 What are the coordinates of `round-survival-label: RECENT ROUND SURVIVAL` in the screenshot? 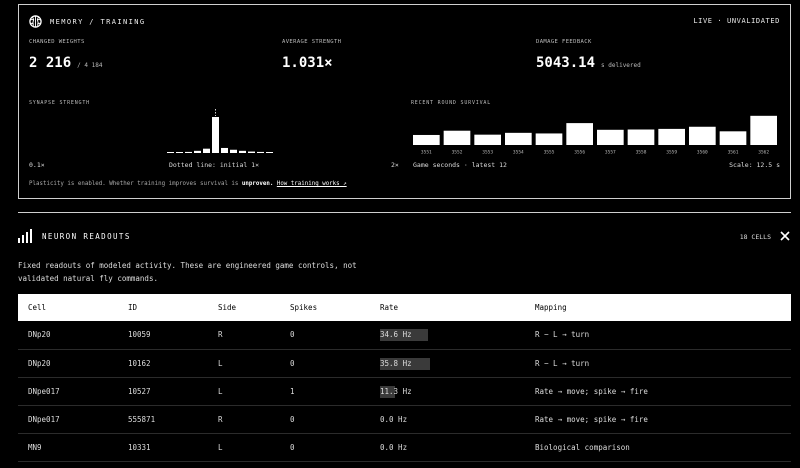 It's located at (451, 103).